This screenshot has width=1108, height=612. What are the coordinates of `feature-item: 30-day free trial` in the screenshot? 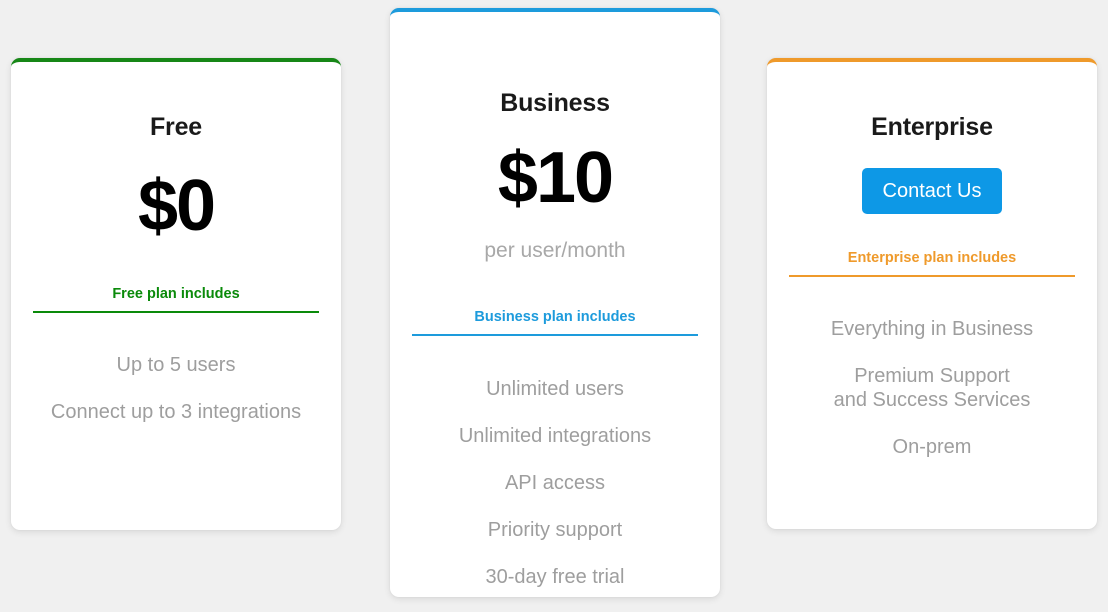 It's located at (555, 576).